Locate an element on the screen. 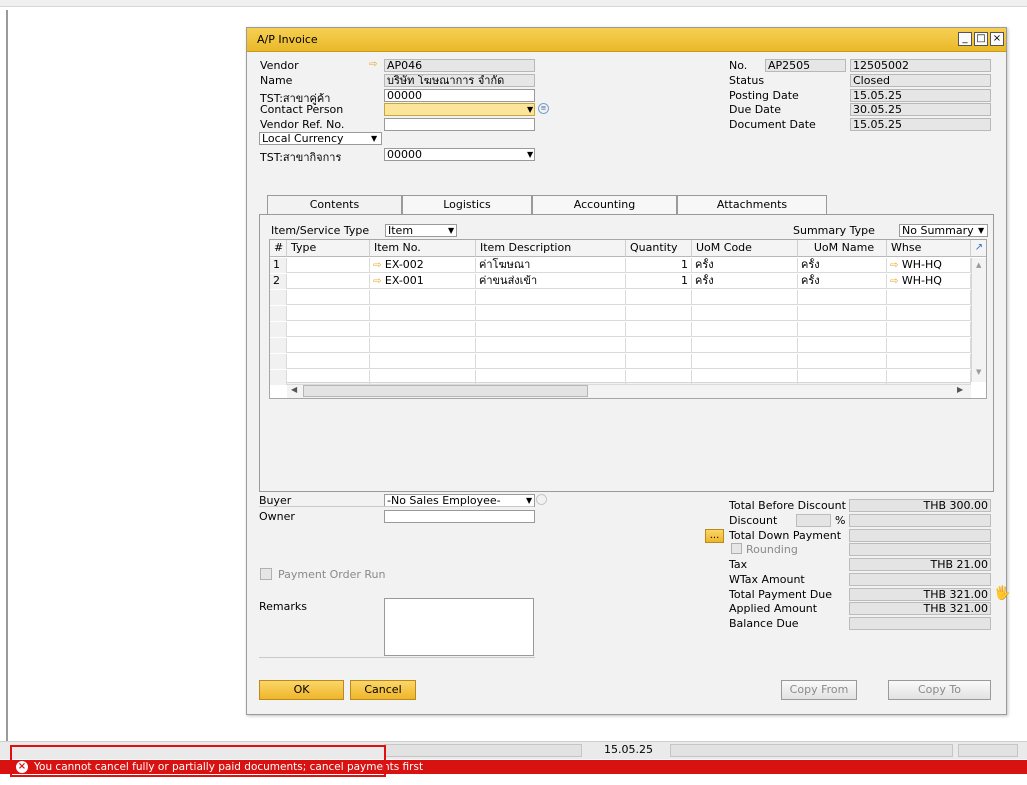  col-header-uom-code: UoM Code is located at coordinates (745, 248).